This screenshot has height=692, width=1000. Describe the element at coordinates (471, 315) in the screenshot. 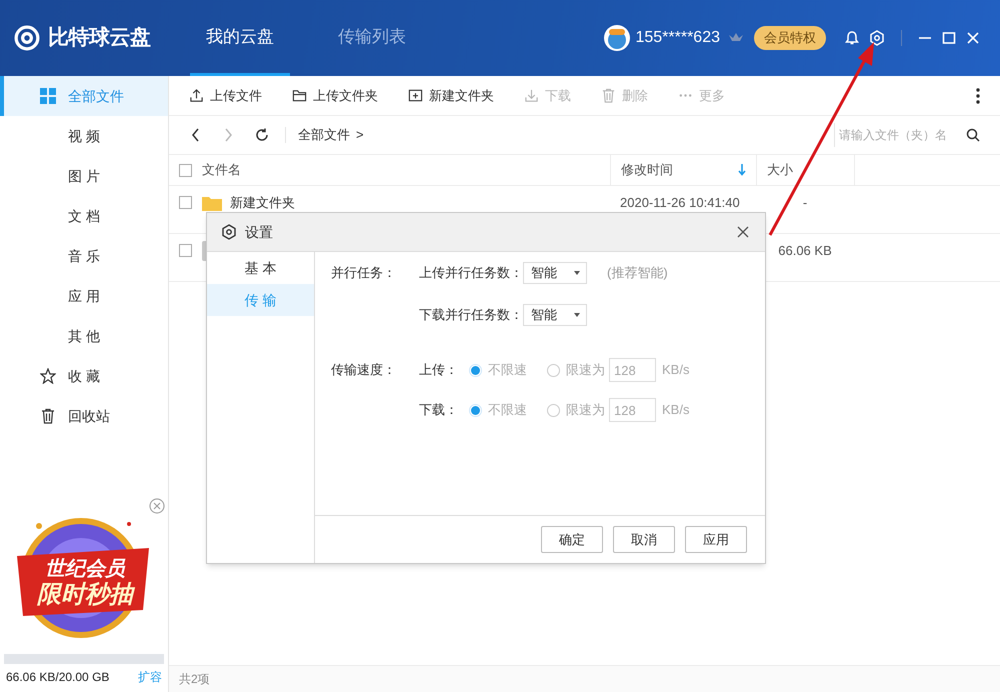

I see `field-label: 下载并行任务数：` at that location.